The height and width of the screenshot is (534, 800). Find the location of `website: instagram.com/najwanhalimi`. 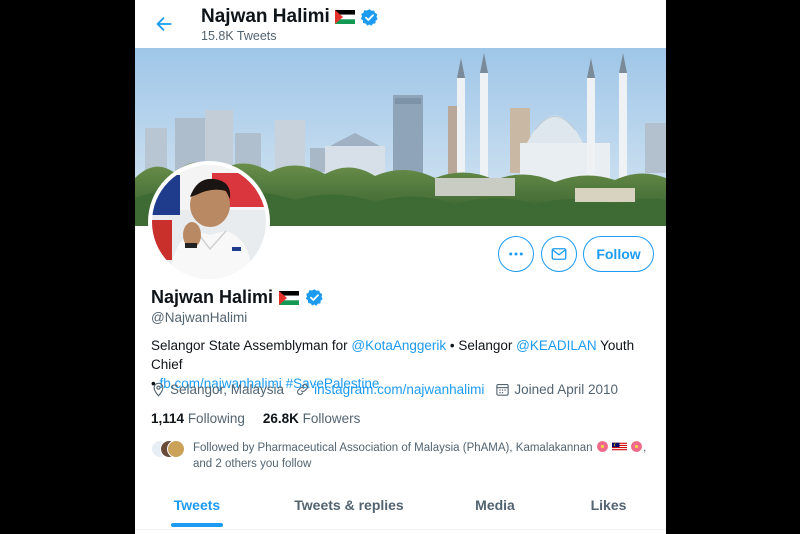

website: instagram.com/najwanhalimi is located at coordinates (389, 389).